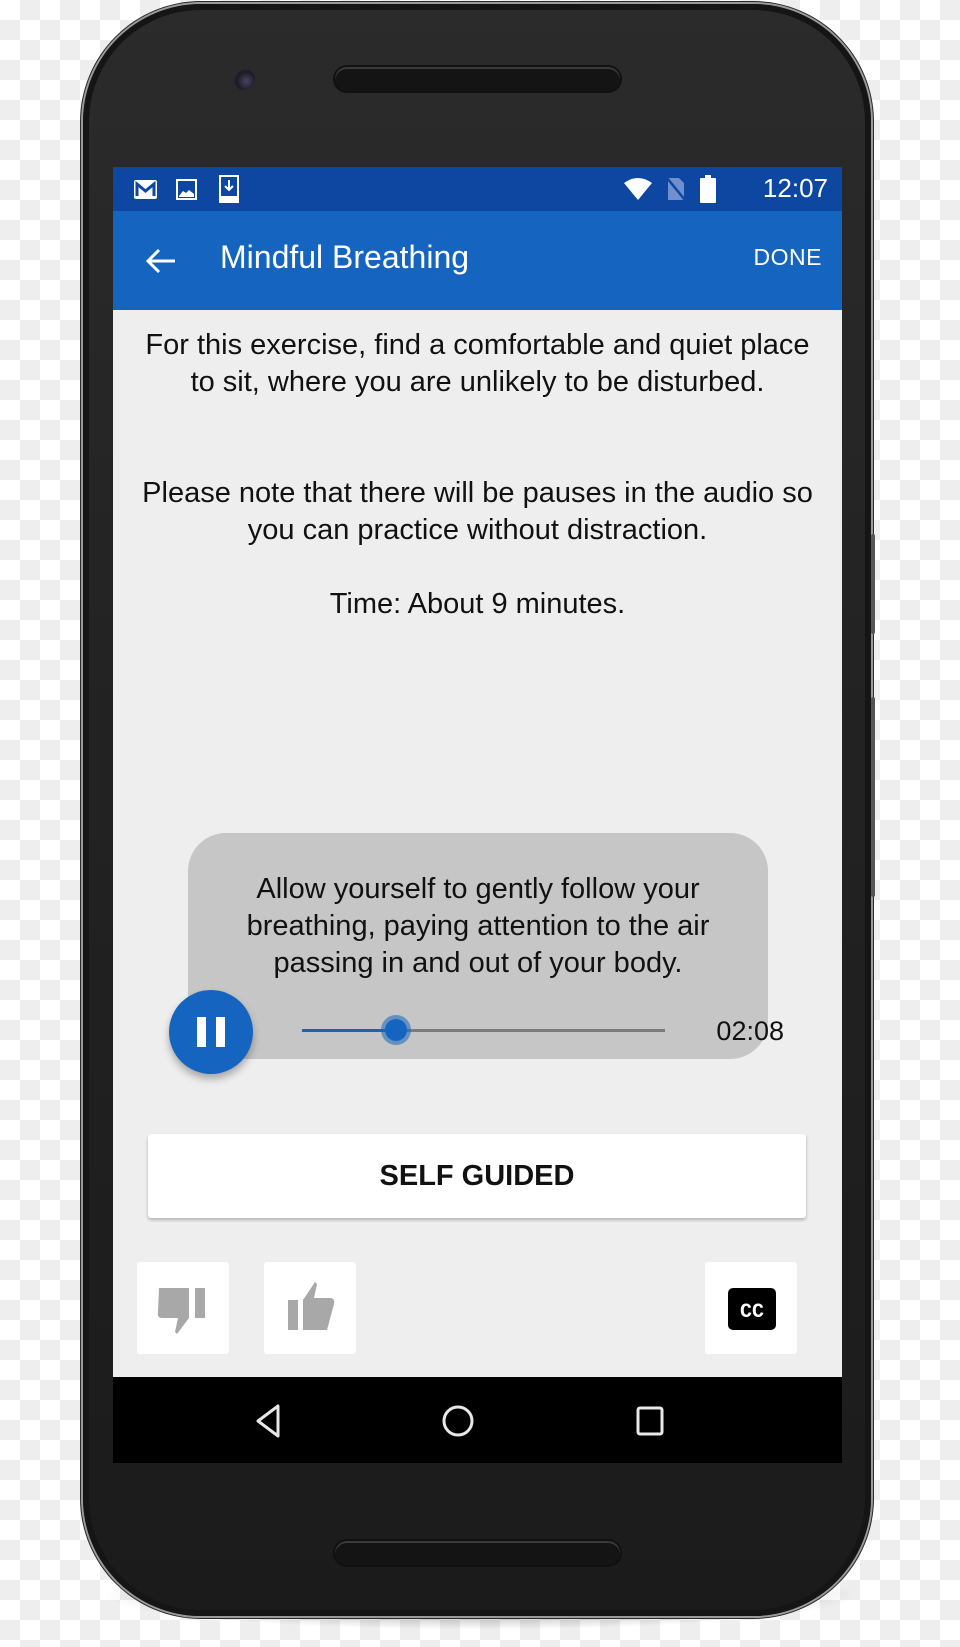 The image size is (960, 1647). I want to click on back-triangle-icon, so click(268, 1421).